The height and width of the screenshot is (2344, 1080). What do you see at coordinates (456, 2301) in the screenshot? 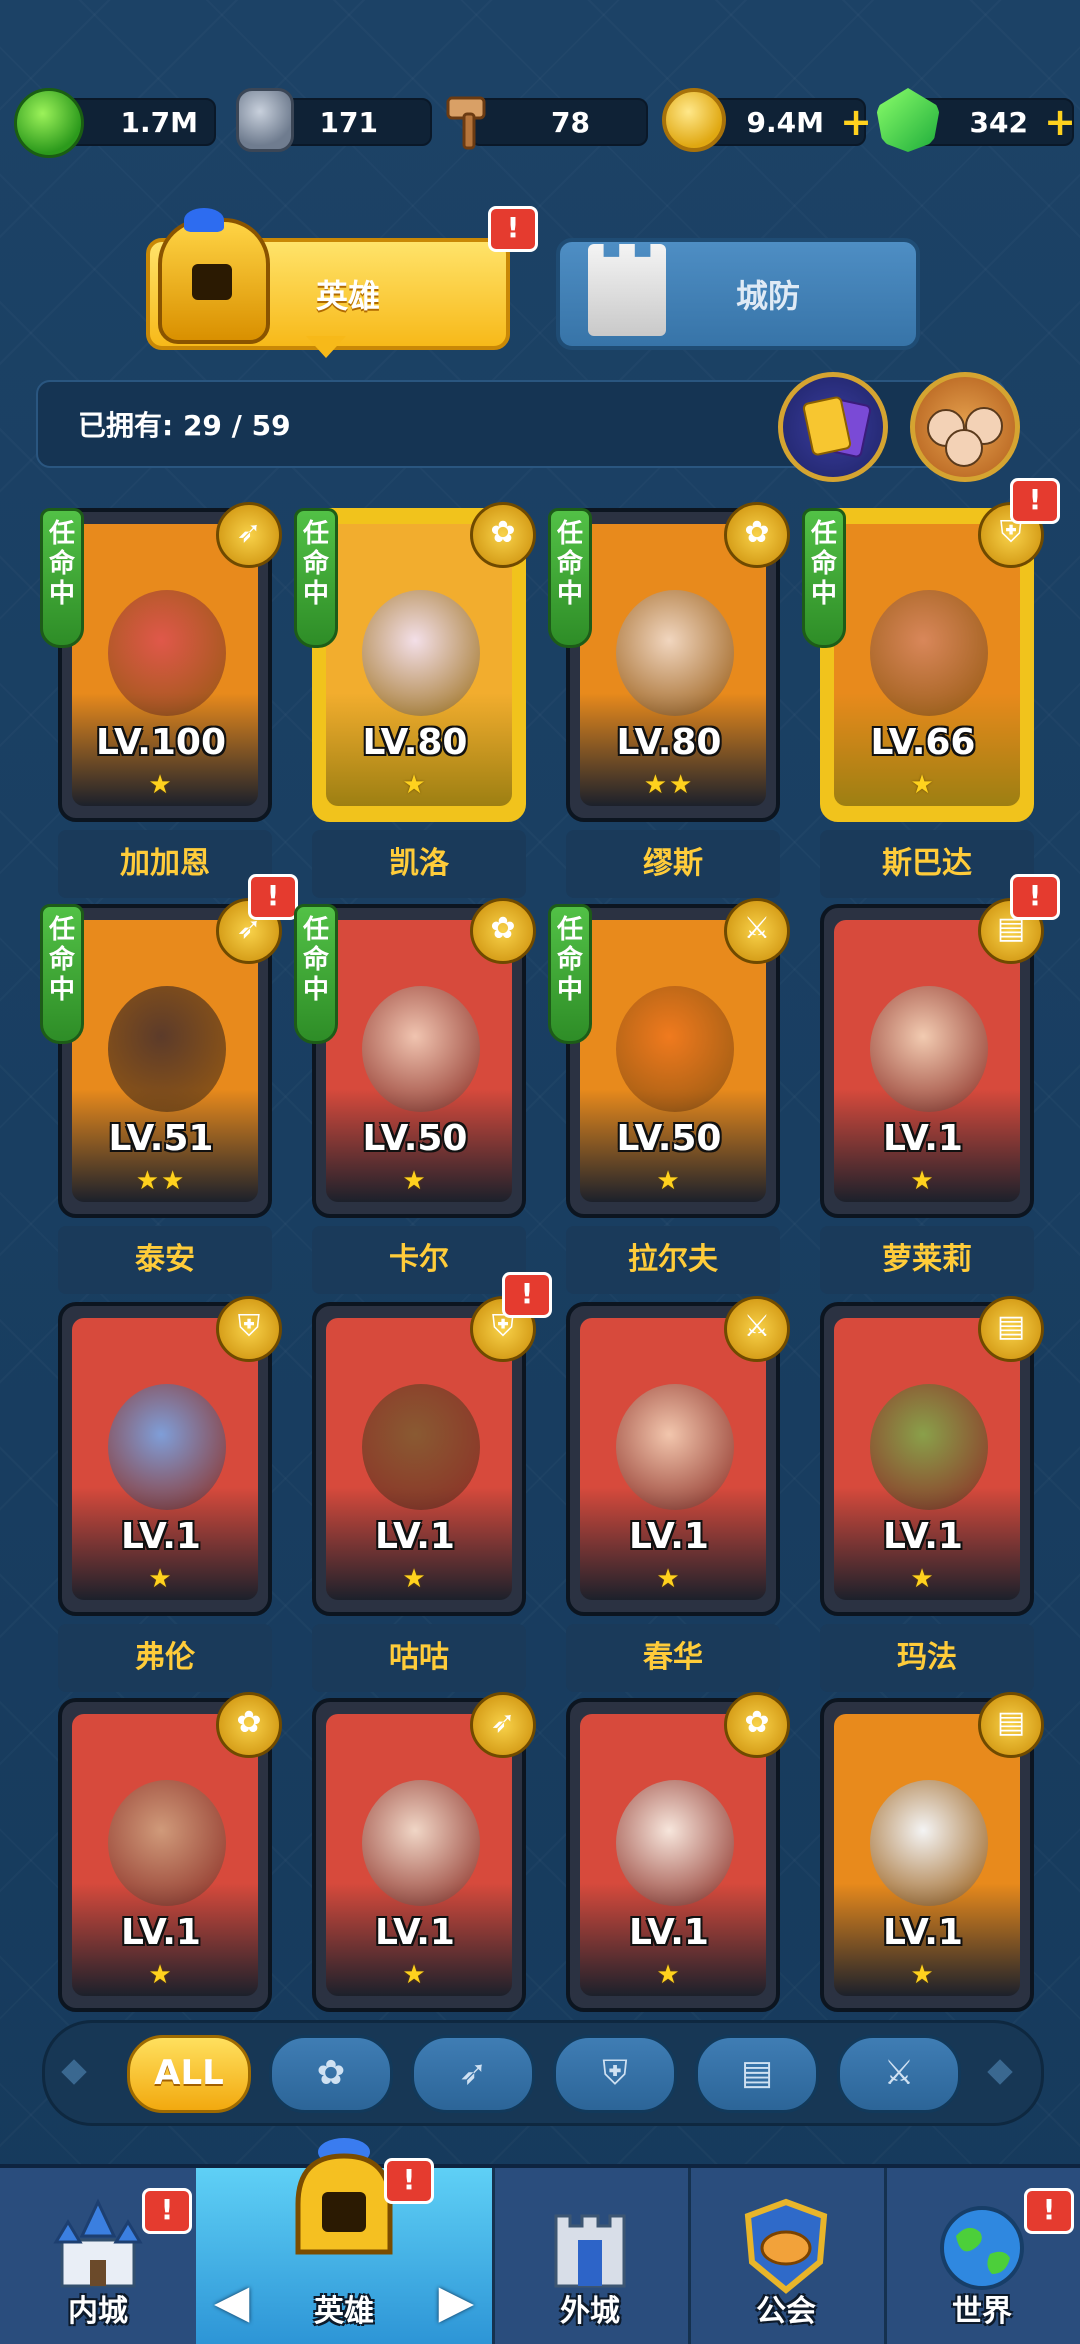
I see `next-arrow: ▶` at bounding box center [456, 2301].